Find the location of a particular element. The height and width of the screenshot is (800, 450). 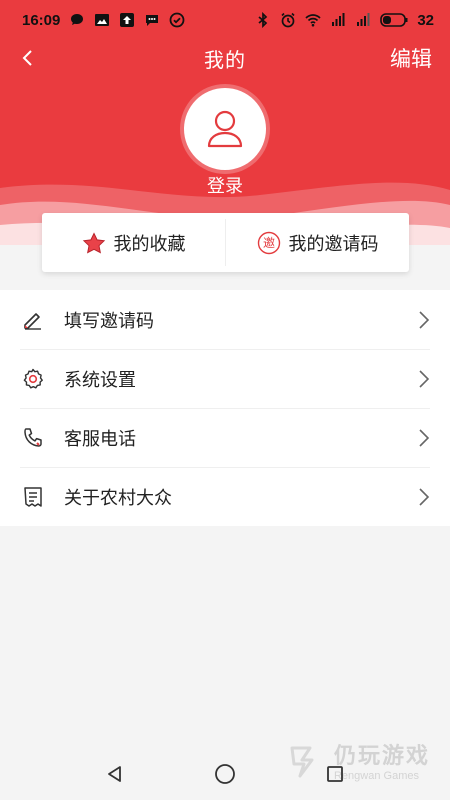

menu-item-about: 关于农村大众 is located at coordinates (225, 496).